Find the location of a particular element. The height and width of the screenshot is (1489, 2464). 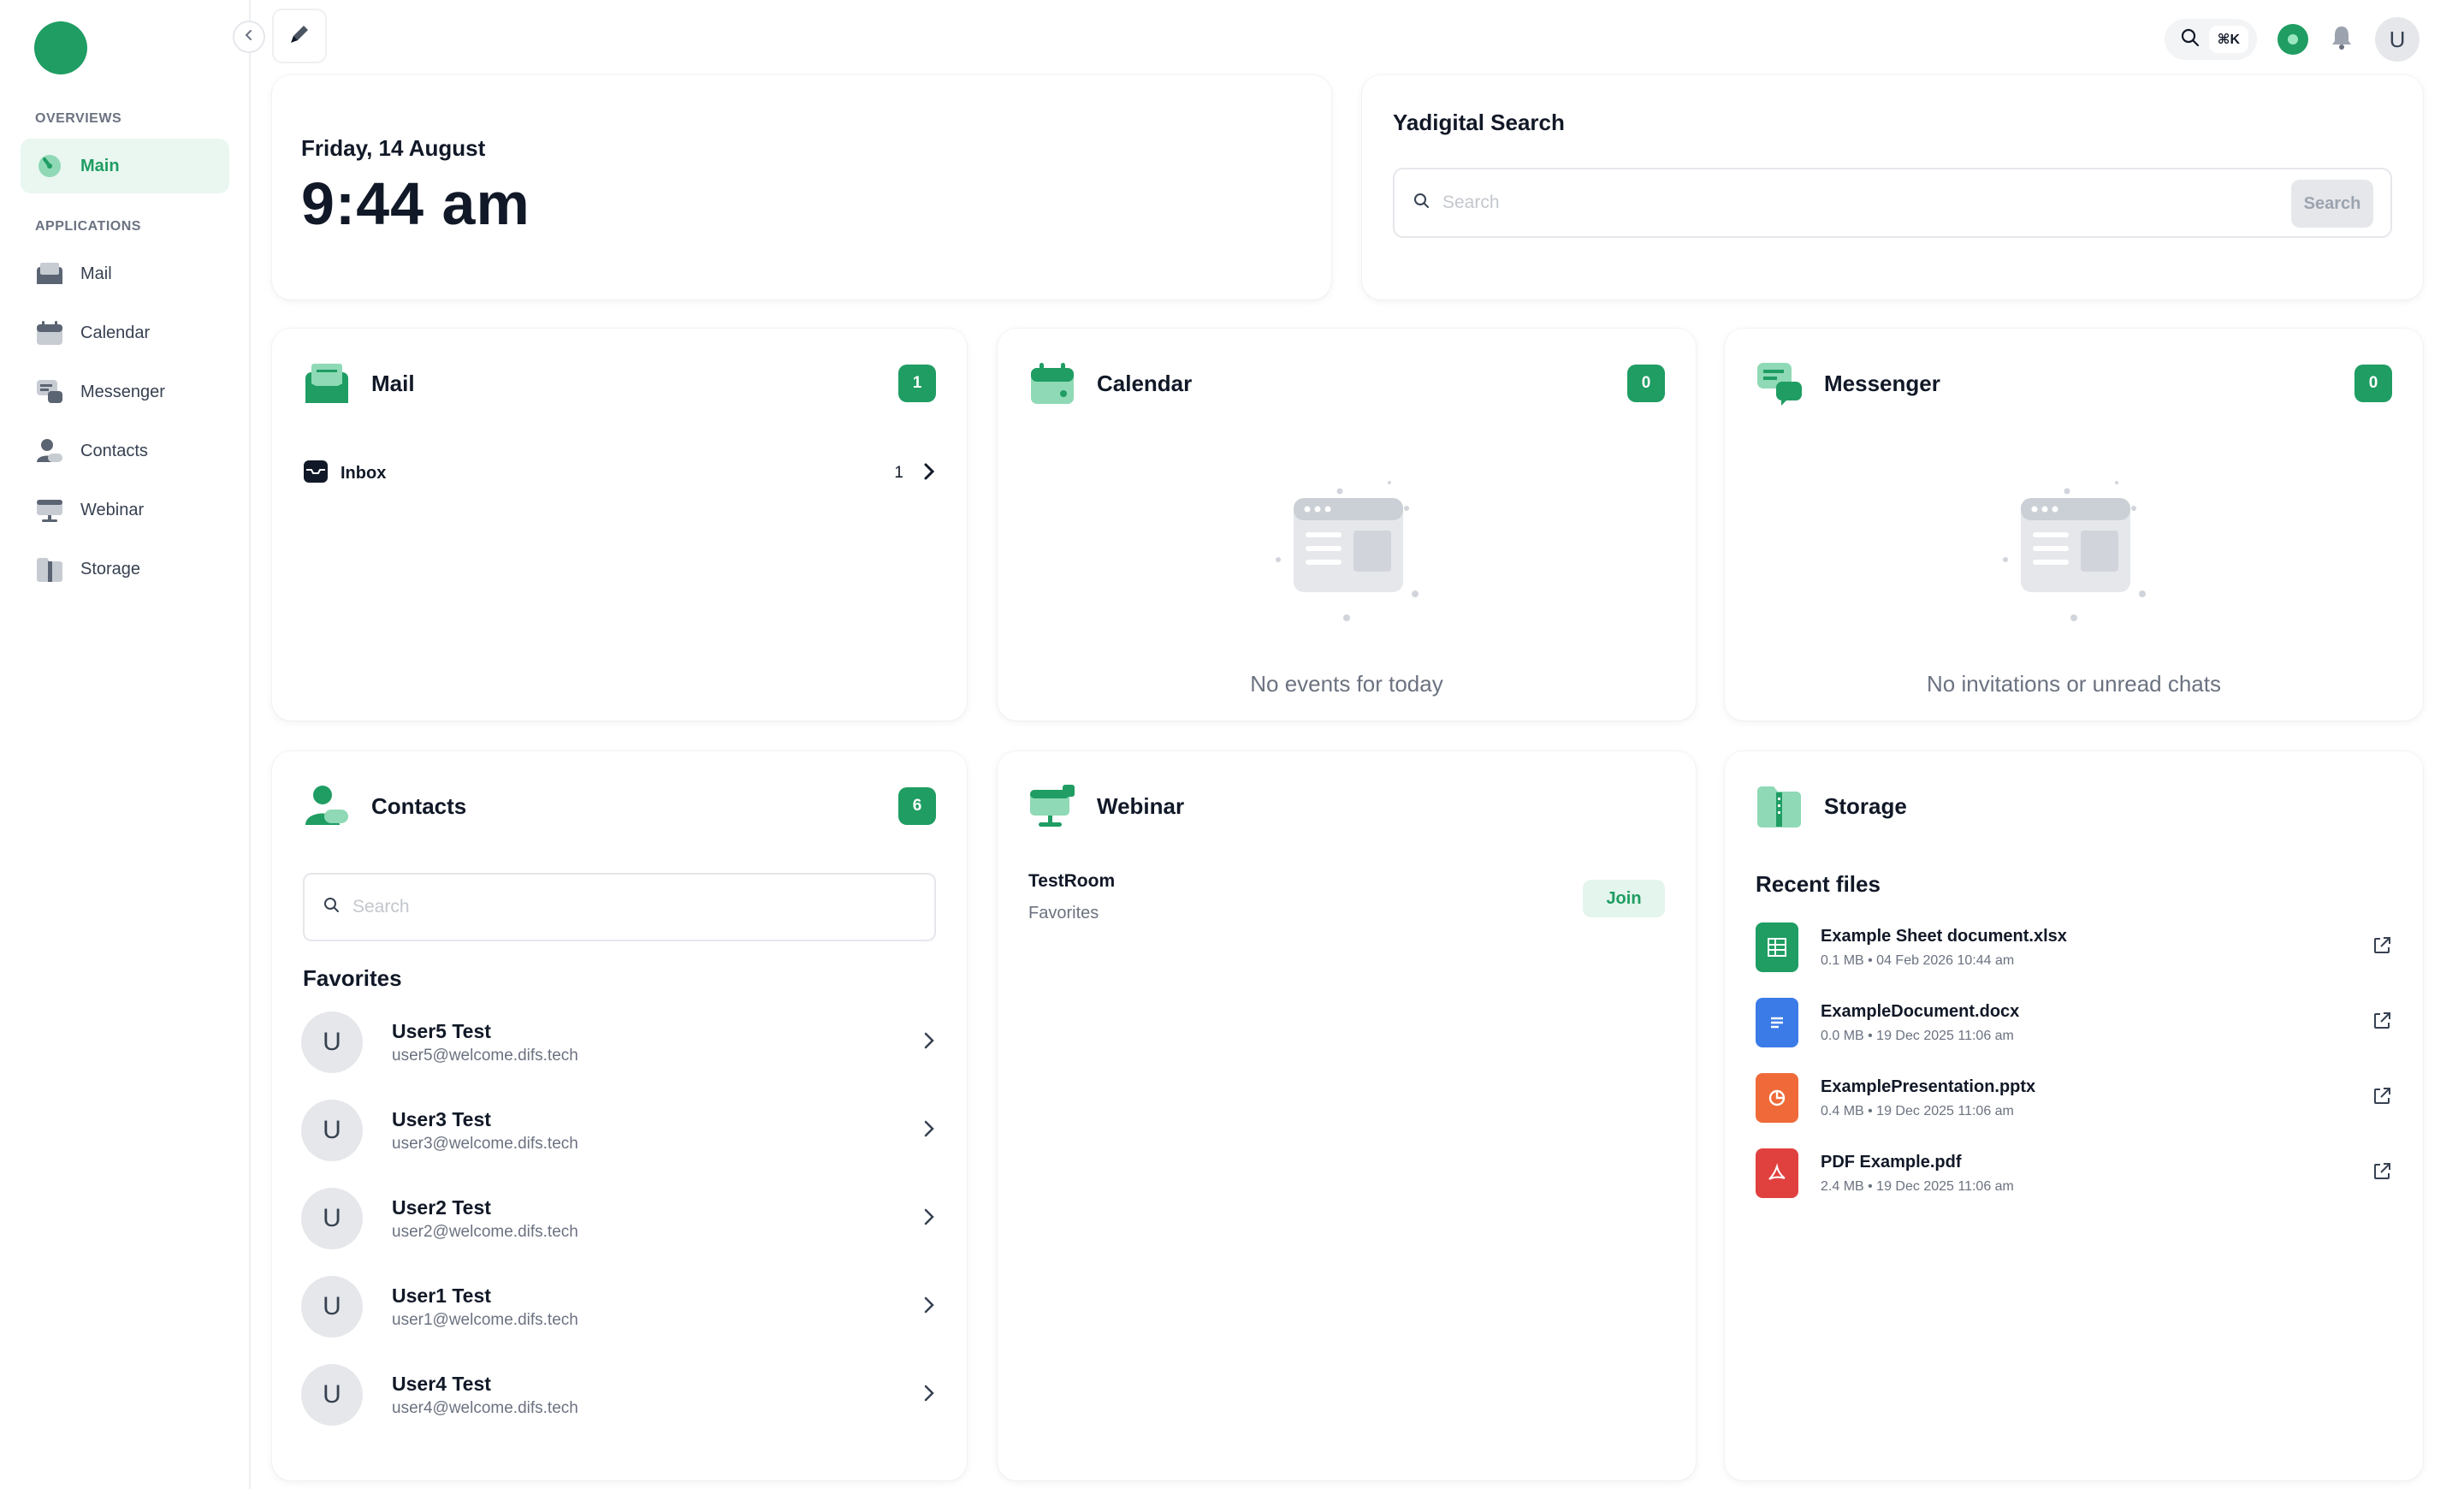

sidebar-item-messenger: Messenger is located at coordinates (125, 392).